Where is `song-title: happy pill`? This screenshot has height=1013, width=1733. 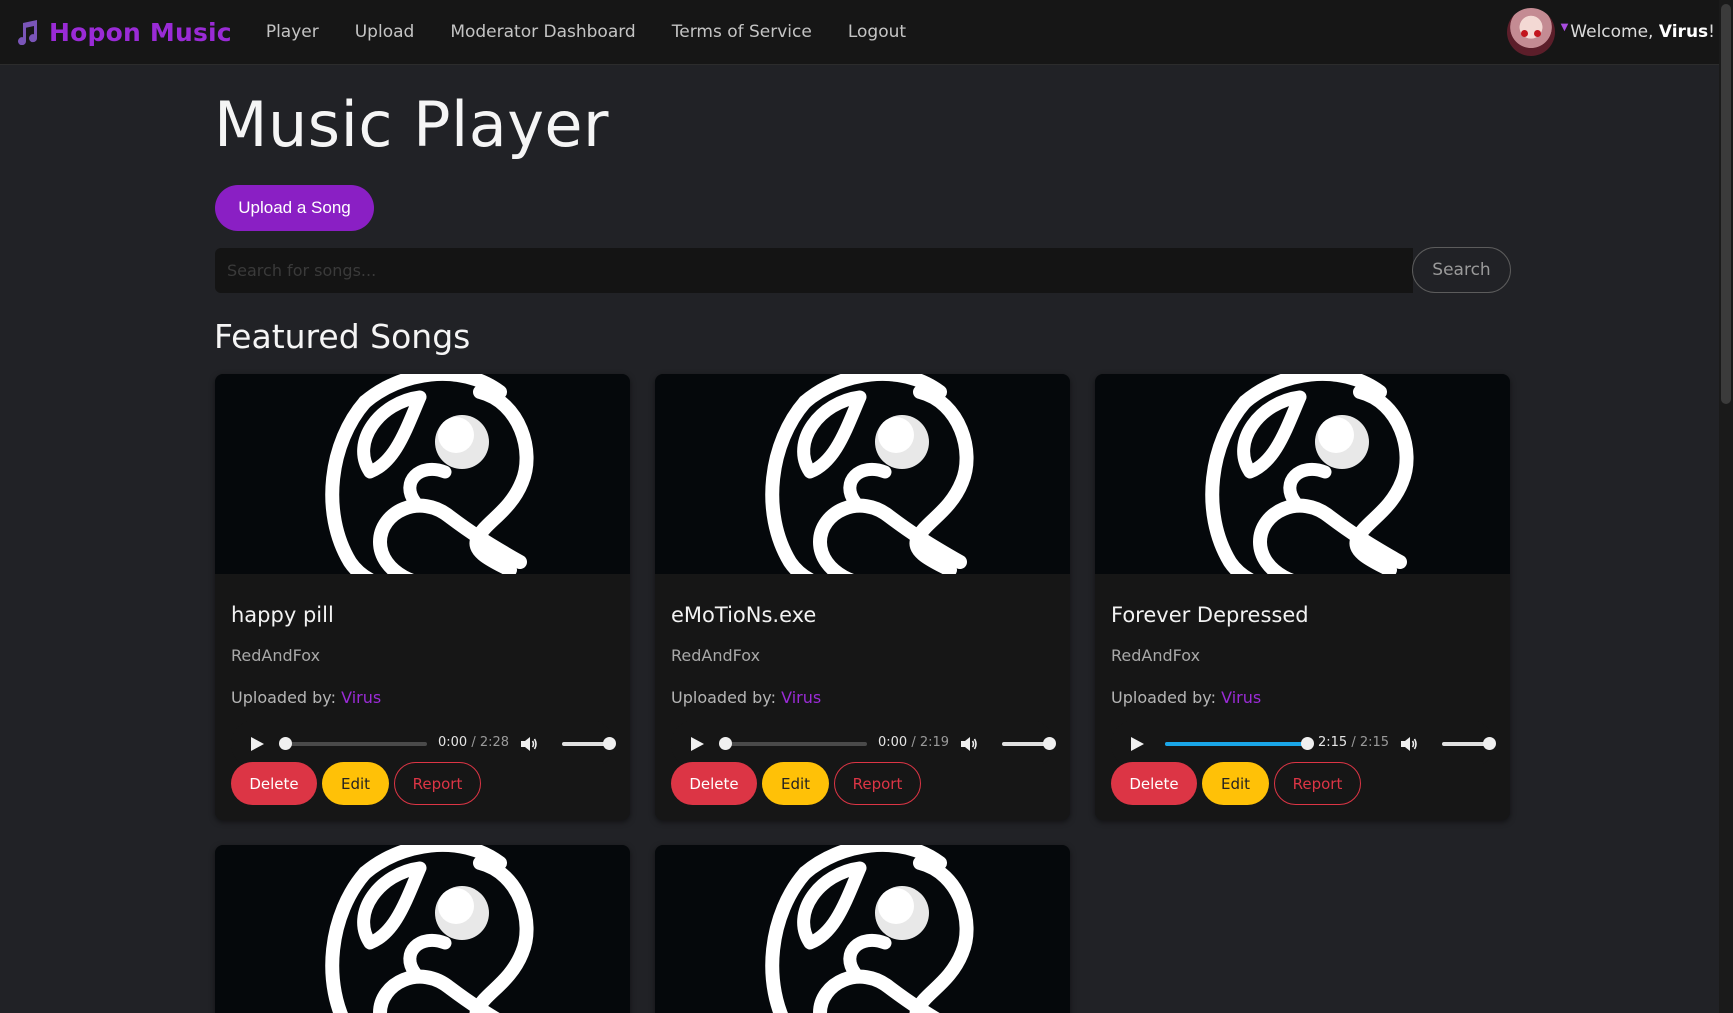 song-title: happy pill is located at coordinates (282, 615).